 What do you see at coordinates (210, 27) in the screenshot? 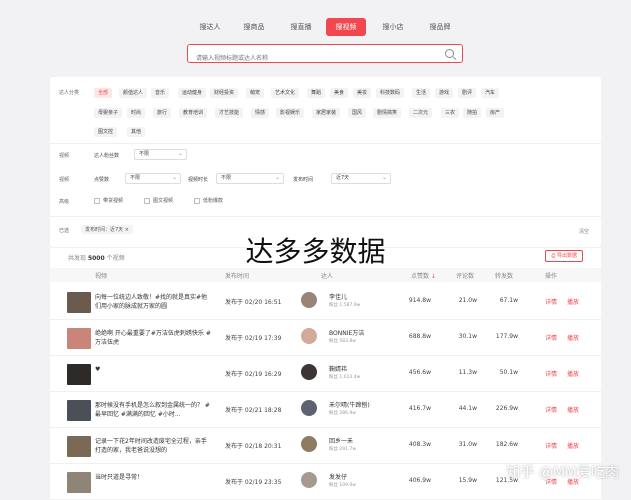
I see `tab-search-experts: 搜达人` at bounding box center [210, 27].